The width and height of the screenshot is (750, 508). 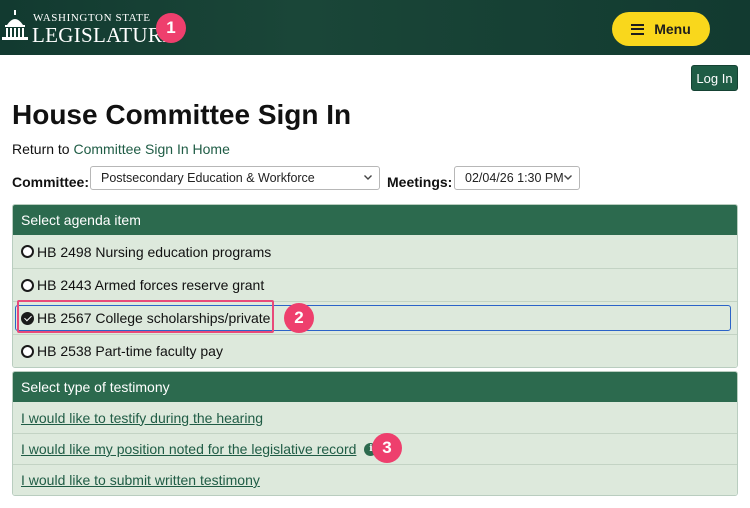 What do you see at coordinates (375, 479) in the screenshot?
I see `testimony-option: I would like to submit written testimony` at bounding box center [375, 479].